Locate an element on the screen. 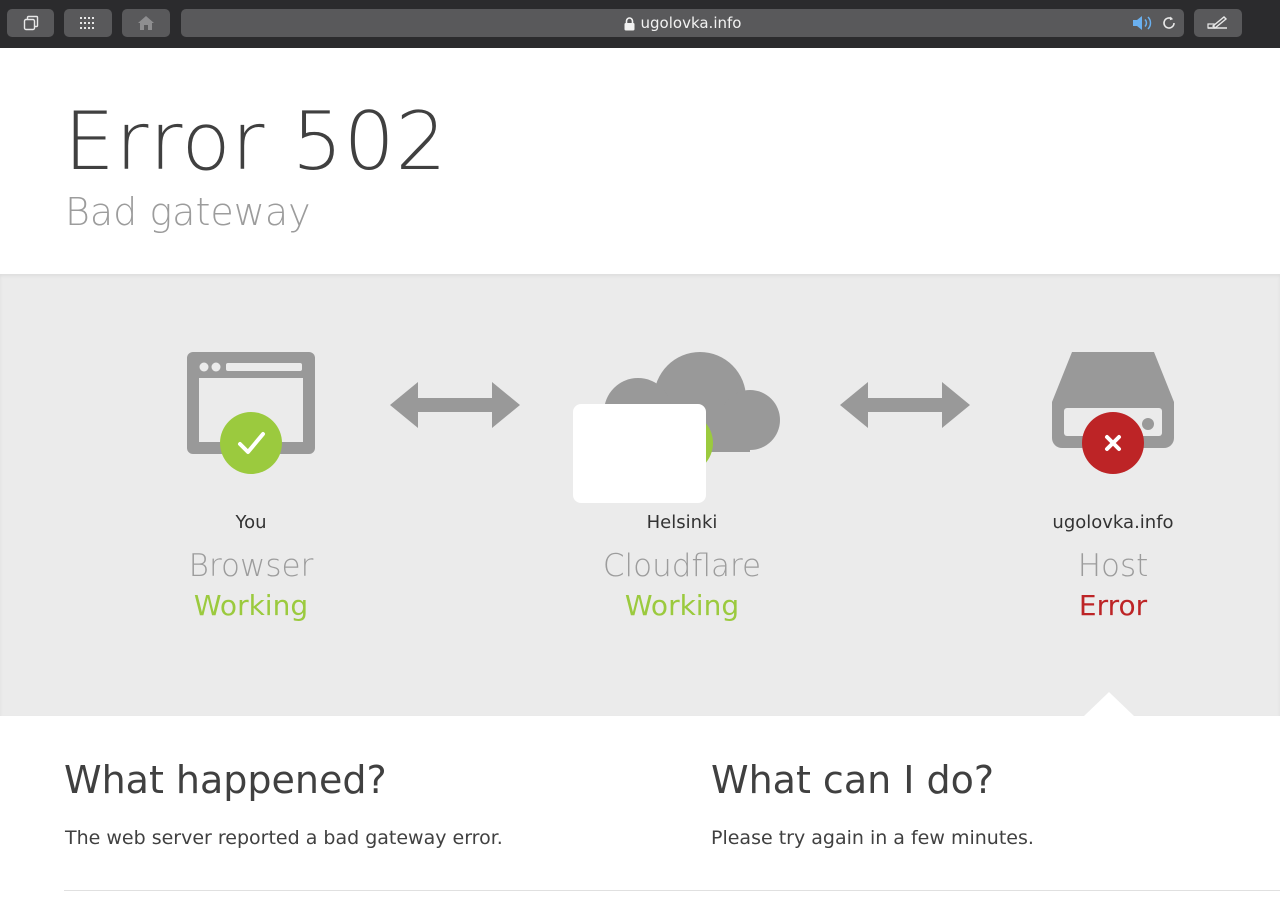 The width and height of the screenshot is (1280, 908). node-location: You is located at coordinates (251, 522).